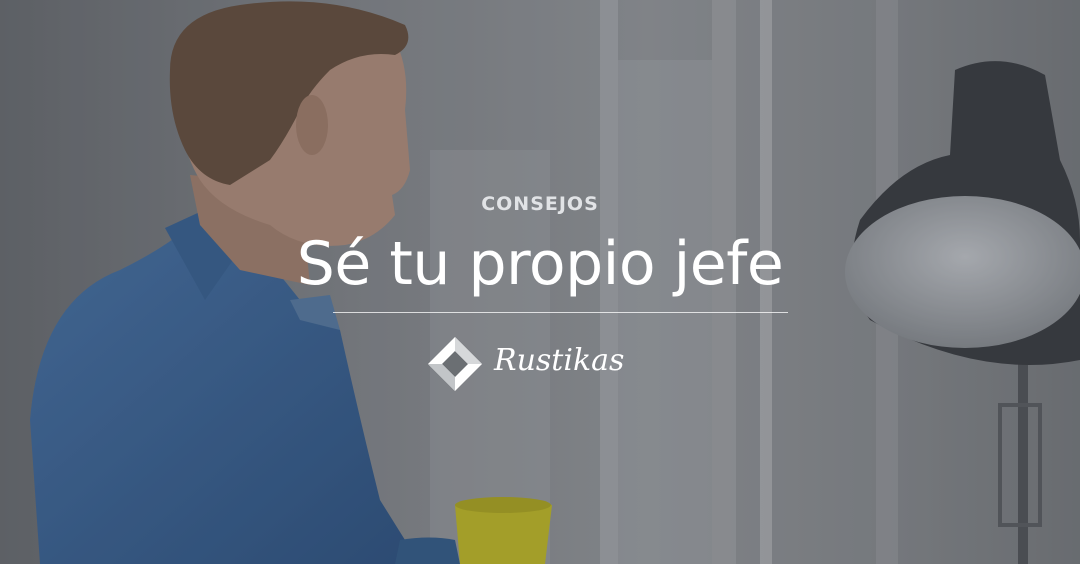  I want to click on post-title: Sé tu propio jefe, so click(540, 264).